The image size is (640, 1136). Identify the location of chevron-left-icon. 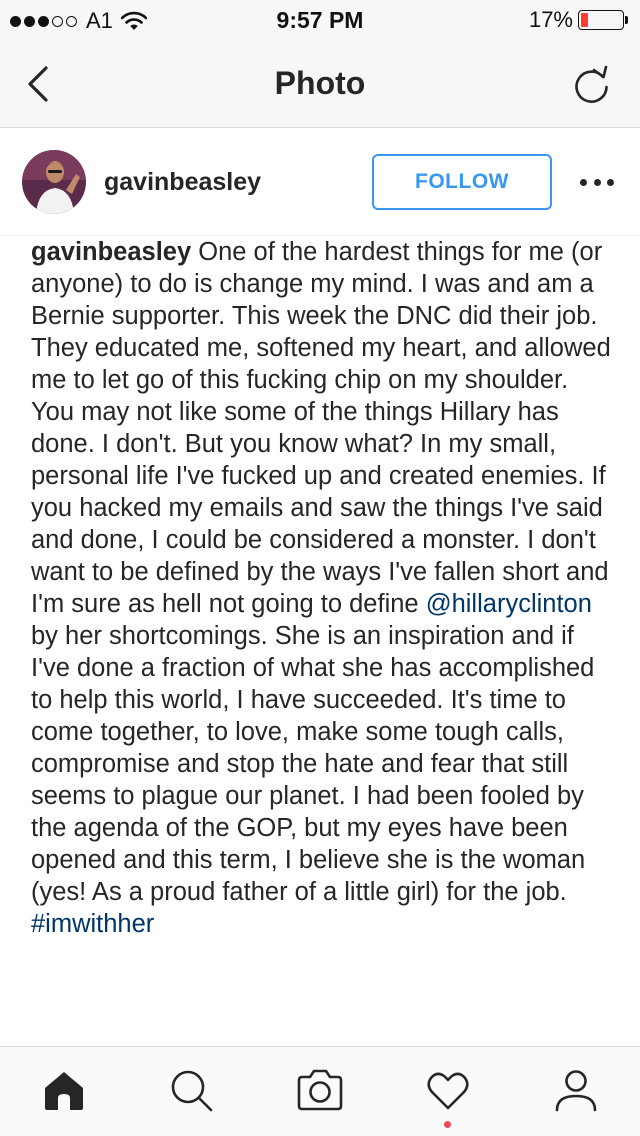
(38, 84).